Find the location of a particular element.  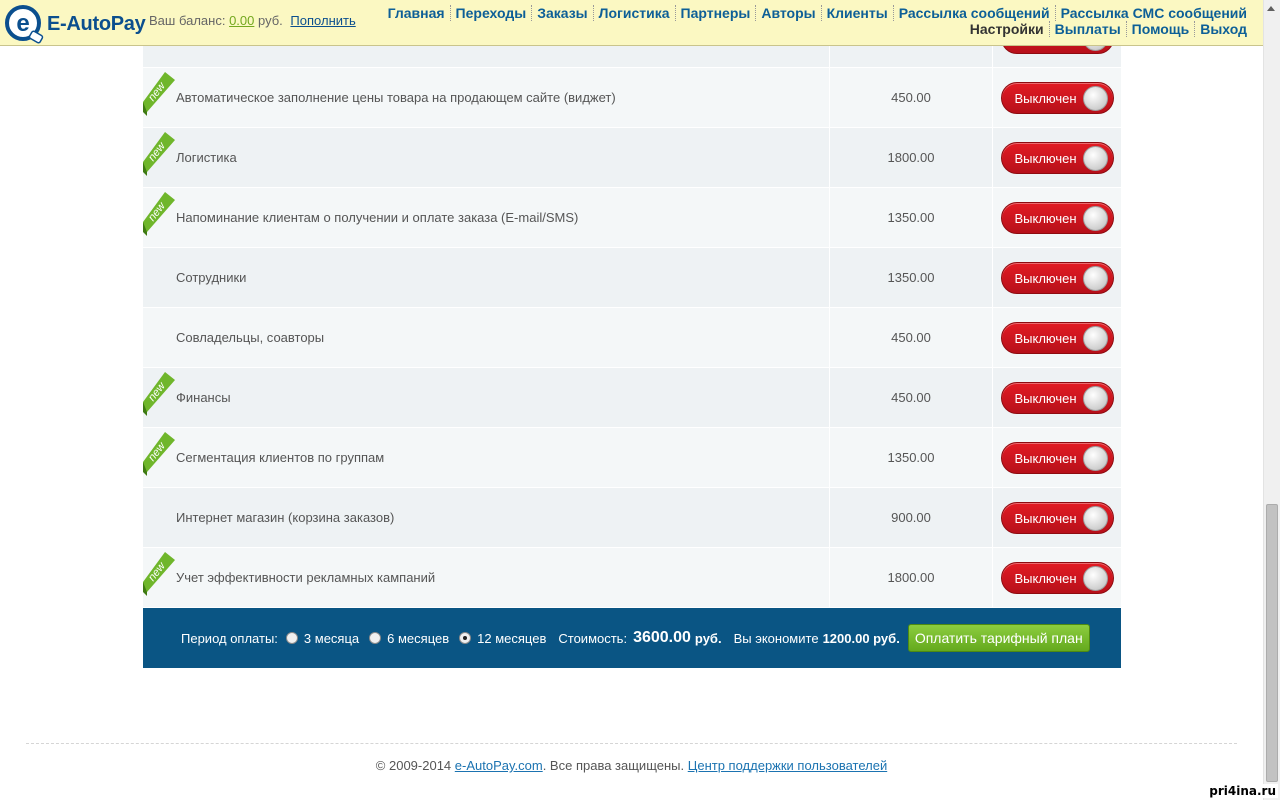

scroll-thumb is located at coordinates (1272, 643).